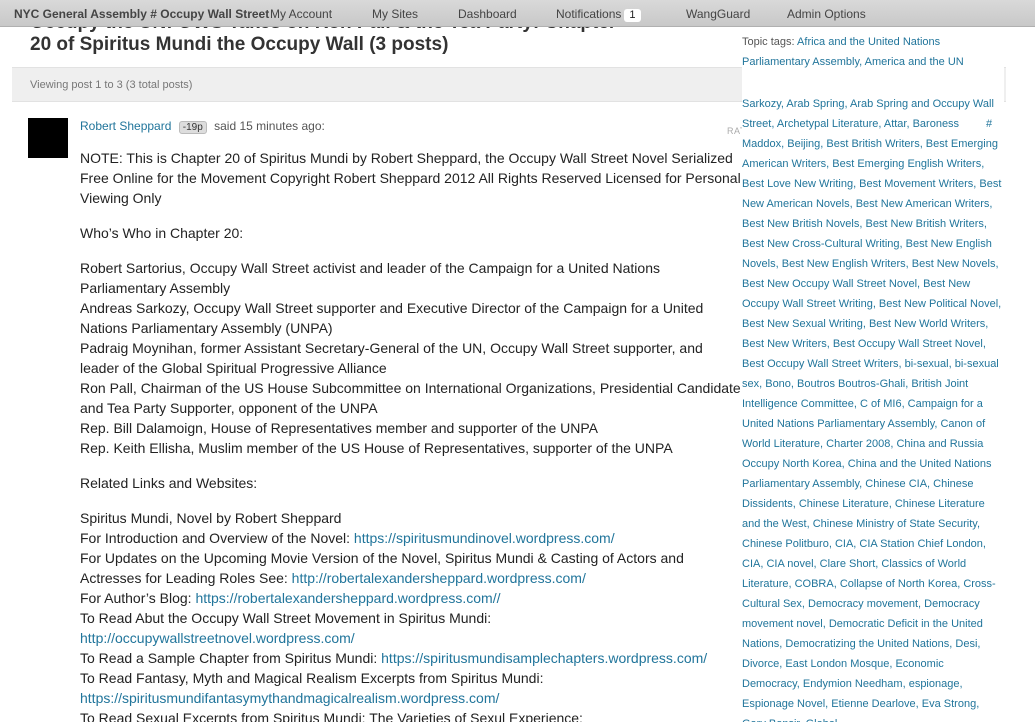 This screenshot has height=722, width=1035. Describe the element at coordinates (169, 483) in the screenshot. I see `related-links-heading: Related Links and Websites:` at that location.